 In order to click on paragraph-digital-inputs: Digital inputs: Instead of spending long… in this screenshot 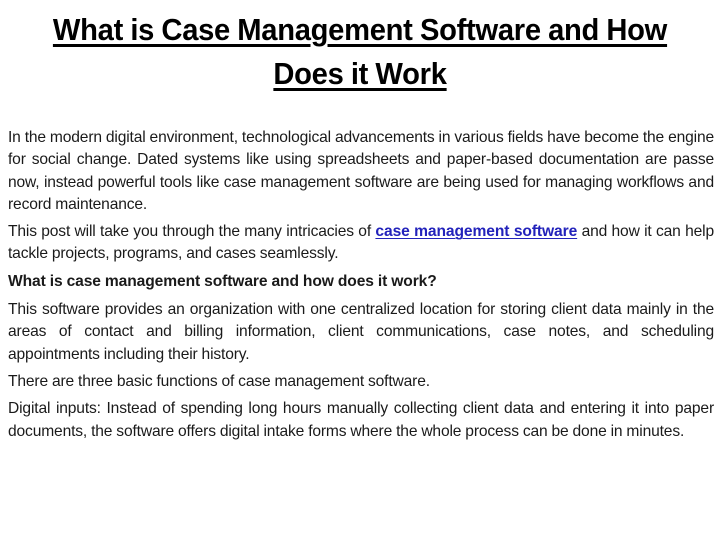, I will do `click(361, 420)`.